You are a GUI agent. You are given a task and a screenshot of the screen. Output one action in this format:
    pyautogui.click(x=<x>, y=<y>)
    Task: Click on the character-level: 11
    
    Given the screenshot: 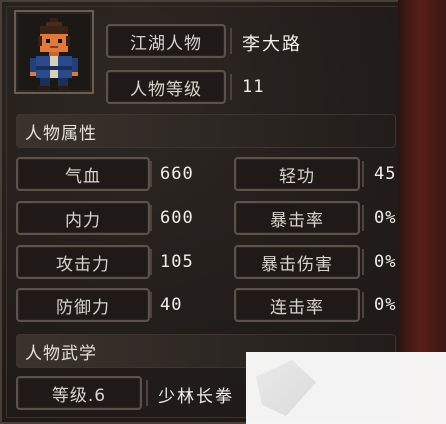 What is the action you would take?
    pyautogui.click(x=253, y=87)
    